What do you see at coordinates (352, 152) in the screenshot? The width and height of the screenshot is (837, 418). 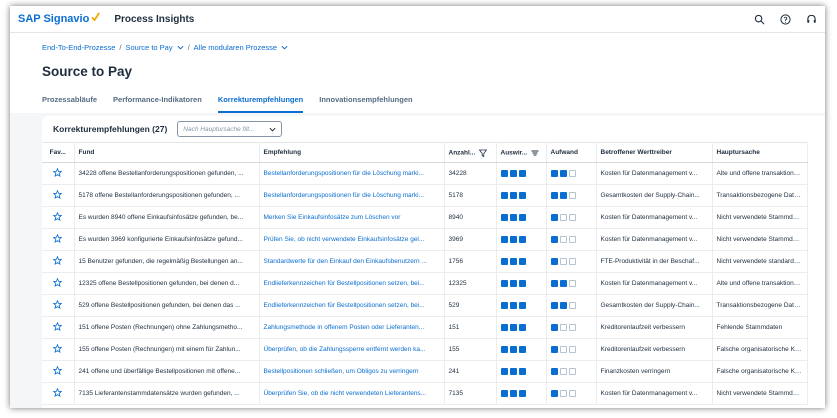 I see `column-header-empfehlung: Empfehlung` at bounding box center [352, 152].